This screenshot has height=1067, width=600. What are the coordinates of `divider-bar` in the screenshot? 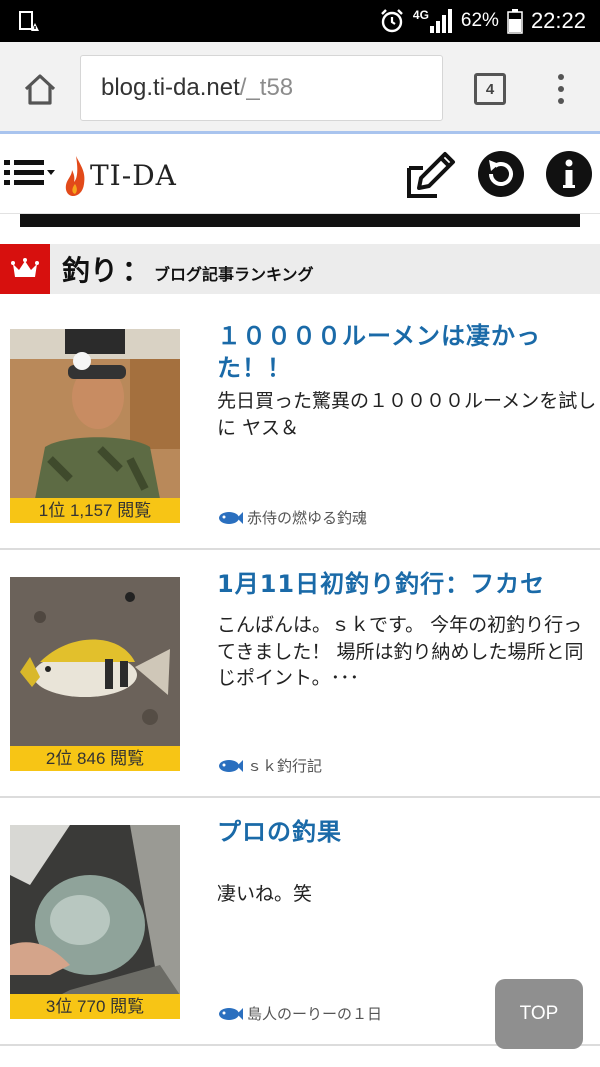 It's located at (300, 220).